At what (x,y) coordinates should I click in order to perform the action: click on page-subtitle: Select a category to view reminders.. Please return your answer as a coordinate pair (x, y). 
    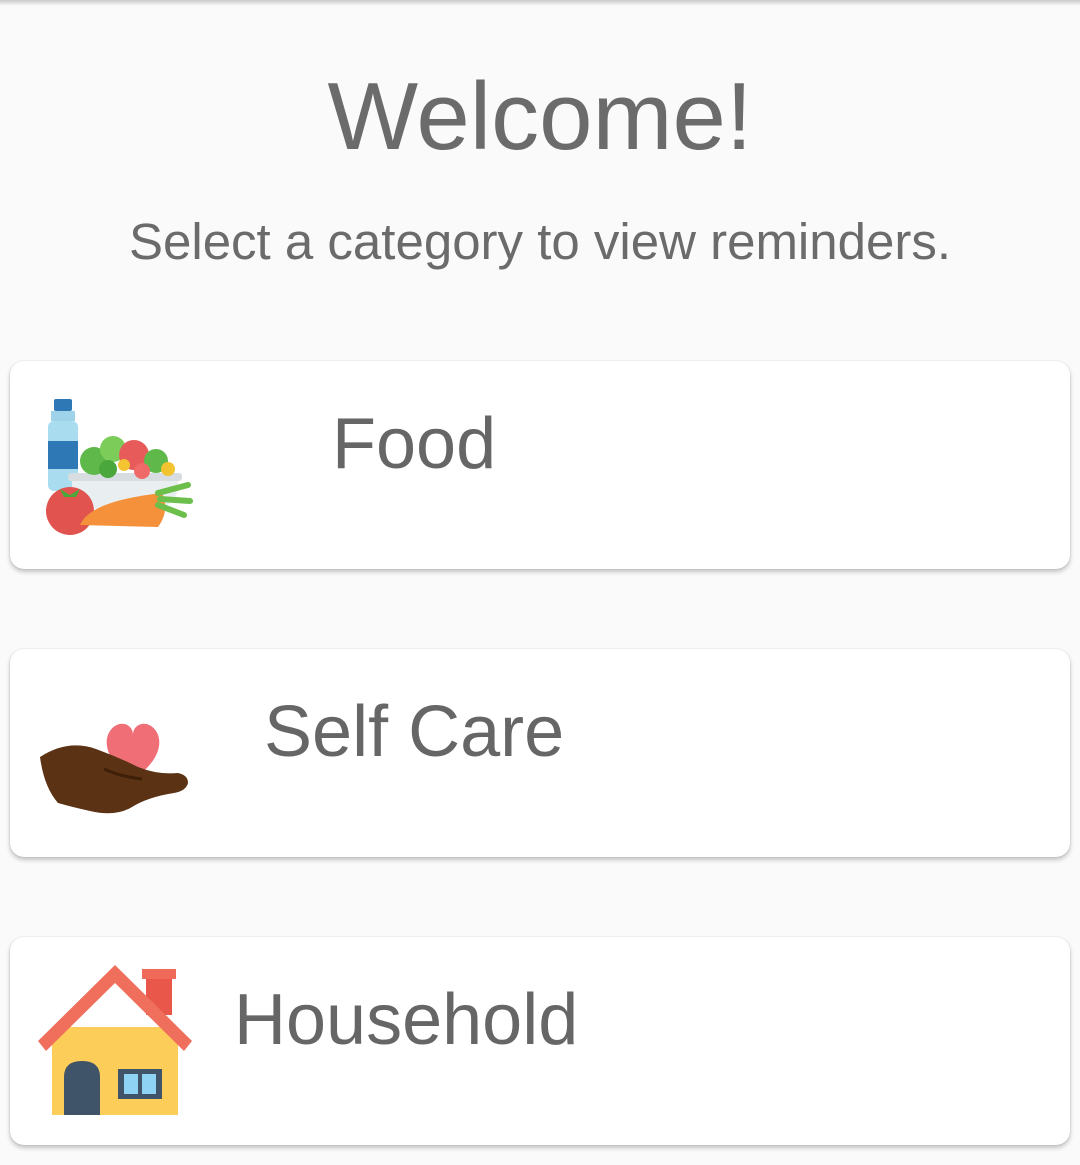
    Looking at the image, I should click on (540, 241).